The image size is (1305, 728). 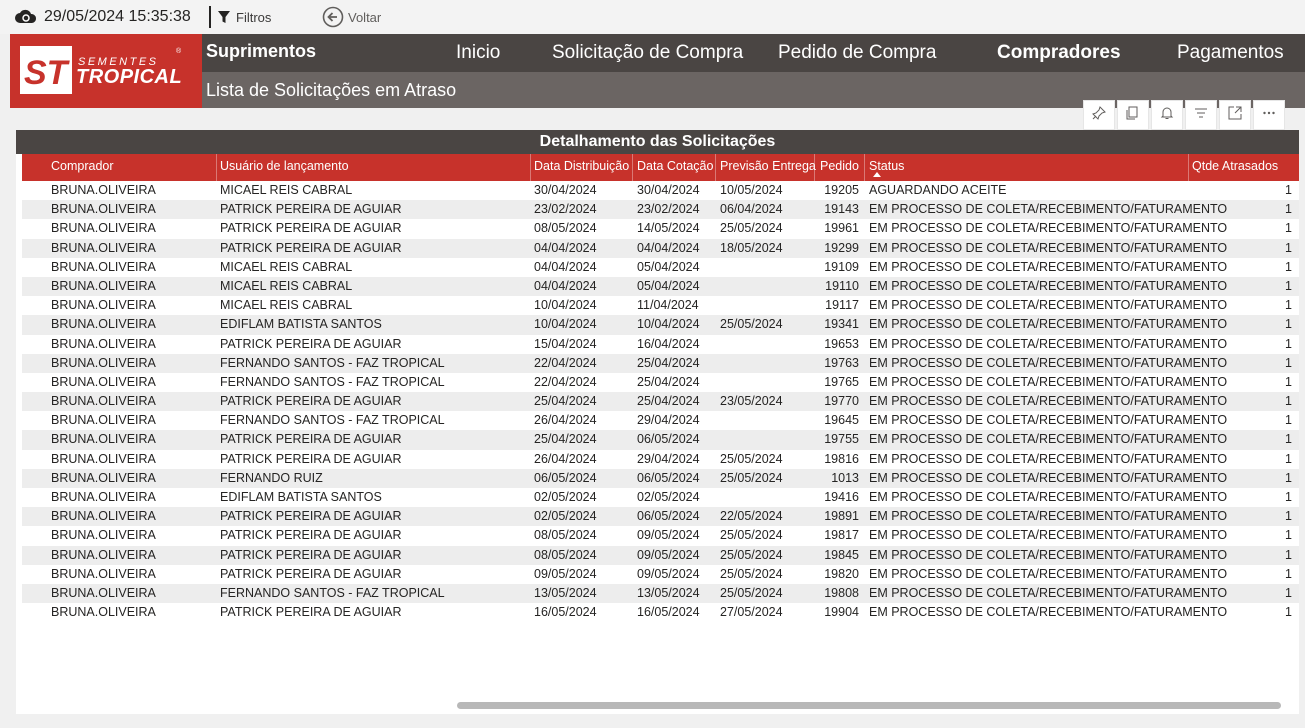 What do you see at coordinates (478, 53) in the screenshot?
I see `nav-inicio: Inicio` at bounding box center [478, 53].